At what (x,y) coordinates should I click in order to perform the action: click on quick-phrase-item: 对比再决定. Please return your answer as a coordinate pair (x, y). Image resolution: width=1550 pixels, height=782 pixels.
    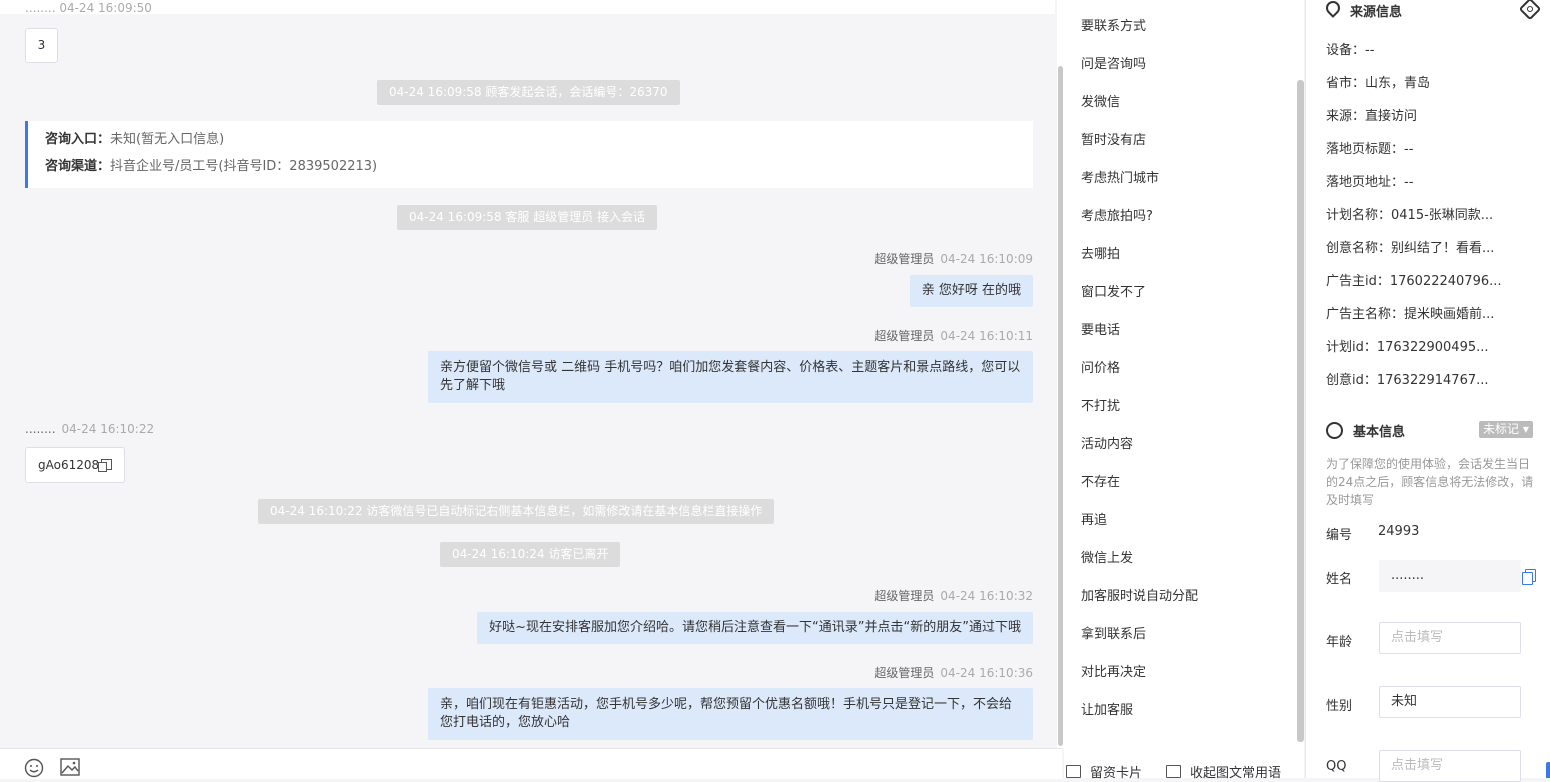
    Looking at the image, I should click on (1113, 670).